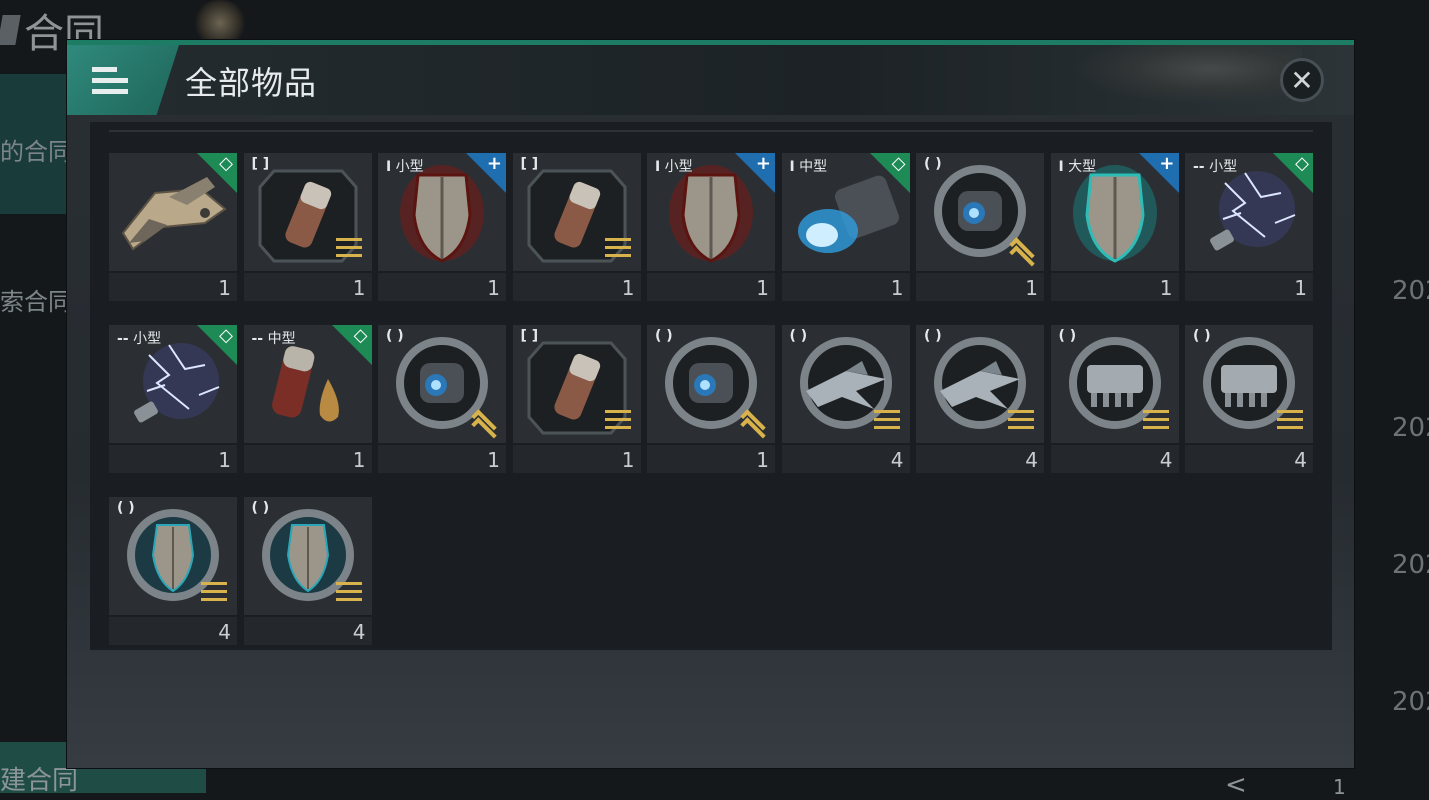 The width and height of the screenshot is (1429, 800). Describe the element at coordinates (1302, 80) in the screenshot. I see `close-button: ✕` at that location.